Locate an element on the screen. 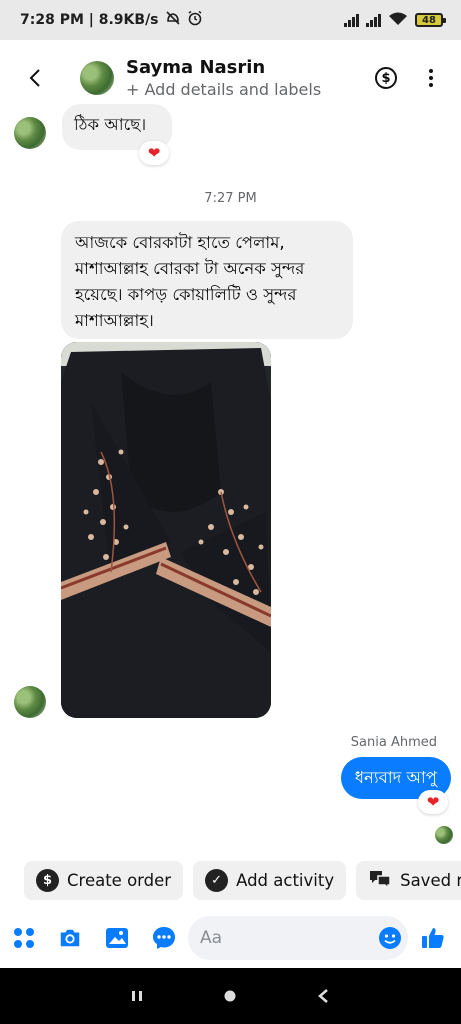  gallery-icon is located at coordinates (117, 938).